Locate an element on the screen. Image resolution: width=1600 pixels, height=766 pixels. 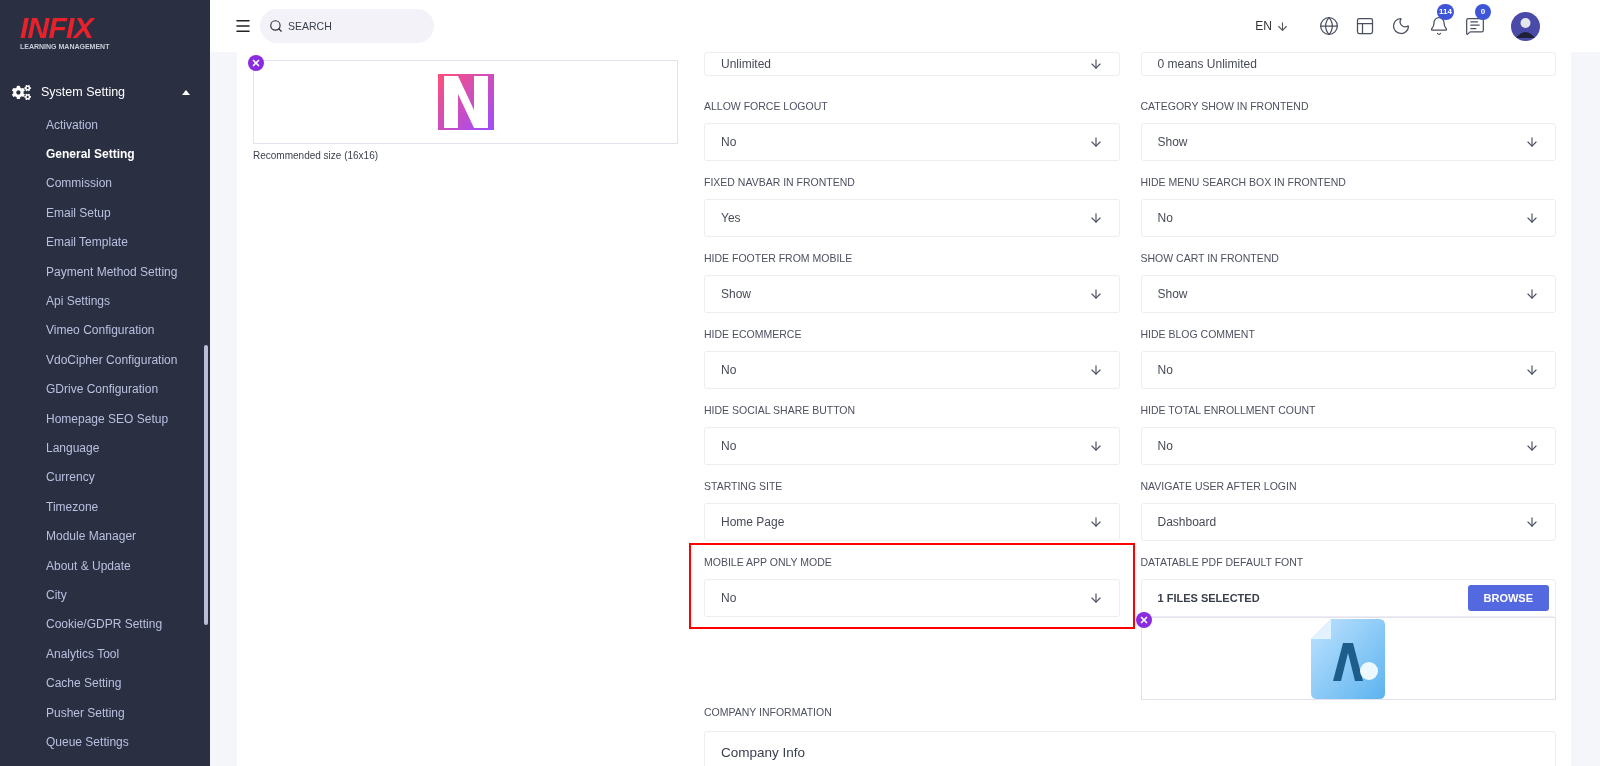
field-label: HIDE MENU SEARCH BOX IN FRONTEND is located at coordinates (1243, 182).